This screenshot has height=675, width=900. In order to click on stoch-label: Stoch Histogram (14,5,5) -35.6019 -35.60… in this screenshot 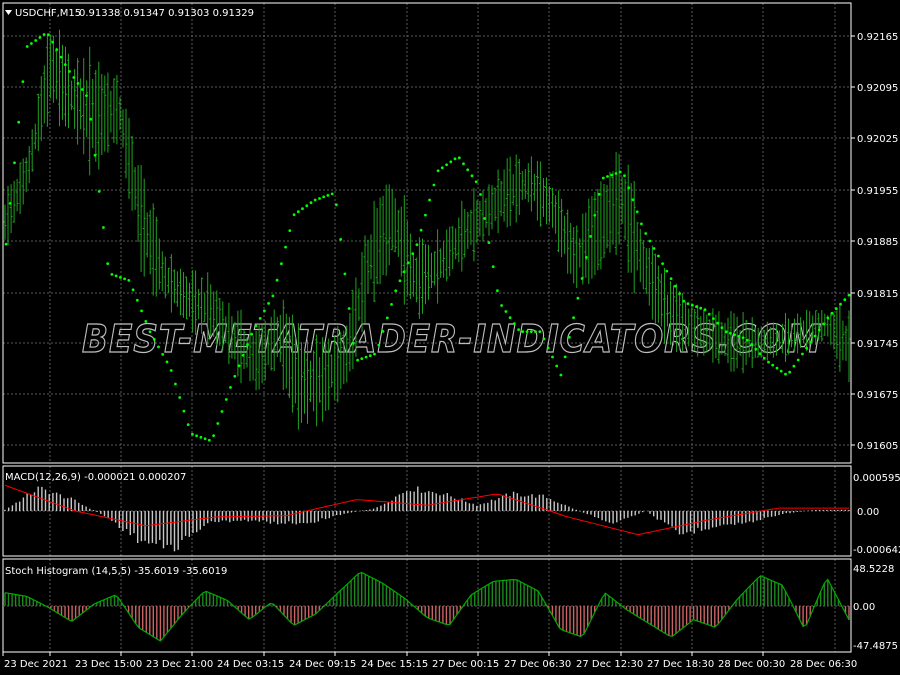, I will do `click(116, 571)`.